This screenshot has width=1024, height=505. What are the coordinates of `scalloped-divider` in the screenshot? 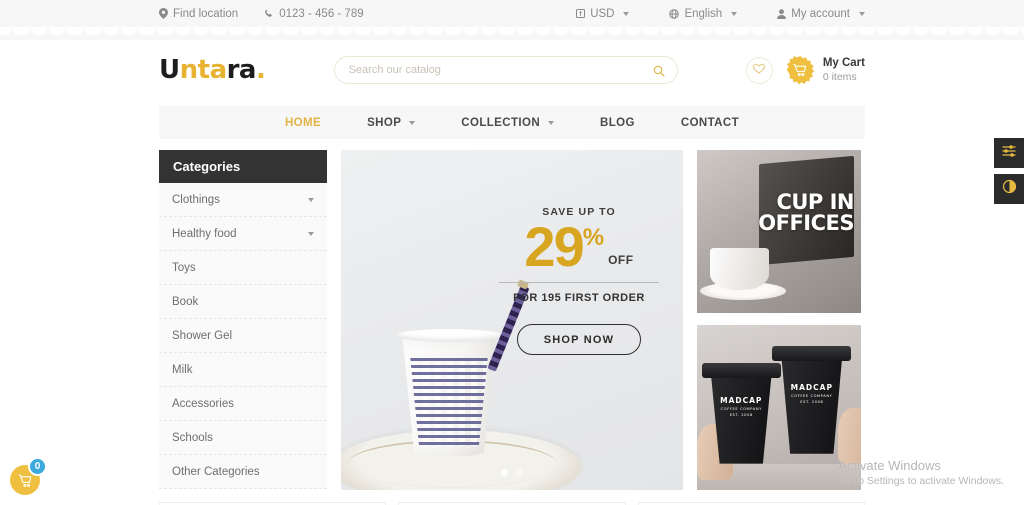 It's located at (512, 33).